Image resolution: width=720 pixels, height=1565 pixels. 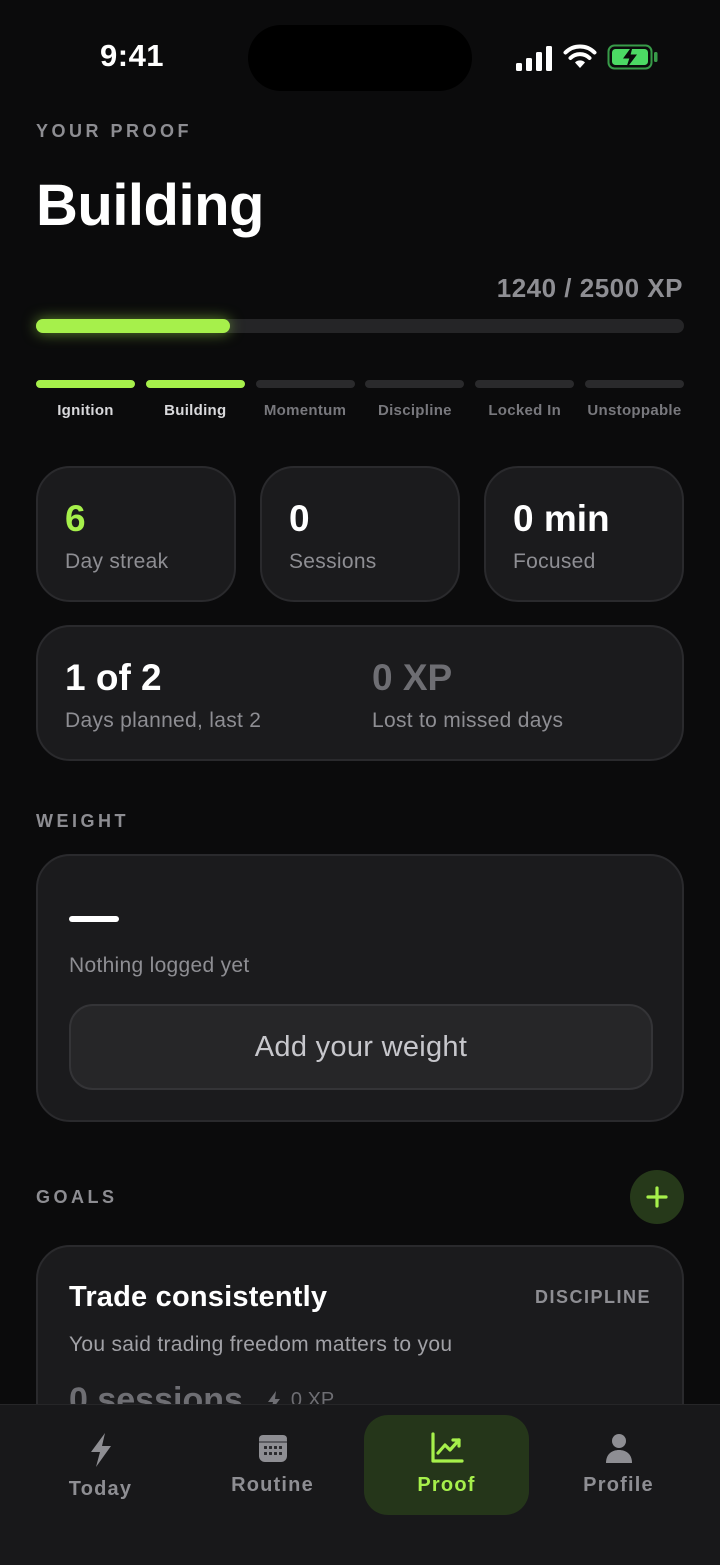 I want to click on goals-section-label: GOALS, so click(x=77, y=1197).